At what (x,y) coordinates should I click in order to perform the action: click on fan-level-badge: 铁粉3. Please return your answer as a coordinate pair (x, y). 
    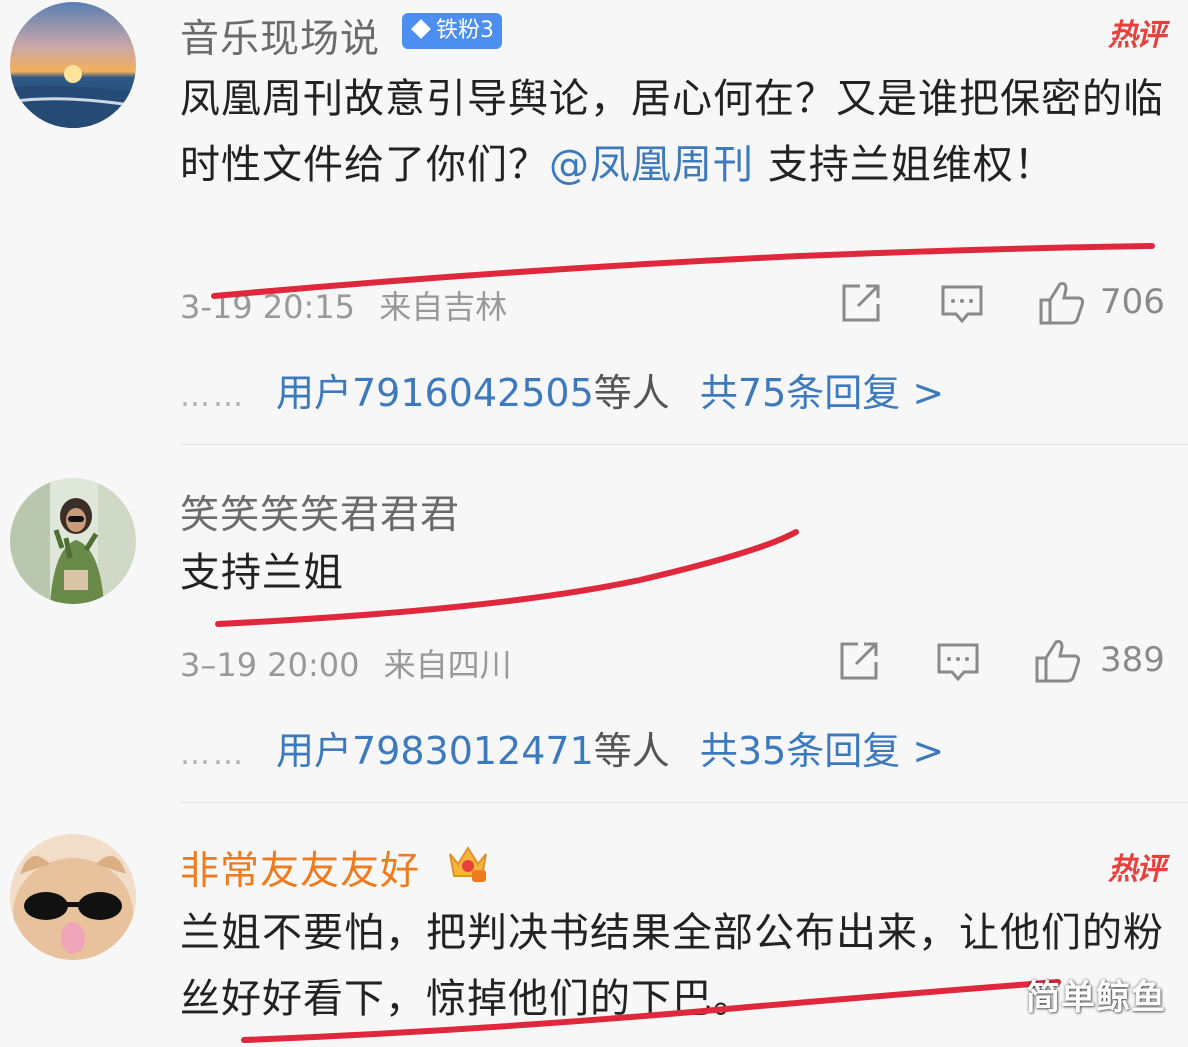
    Looking at the image, I should click on (452, 31).